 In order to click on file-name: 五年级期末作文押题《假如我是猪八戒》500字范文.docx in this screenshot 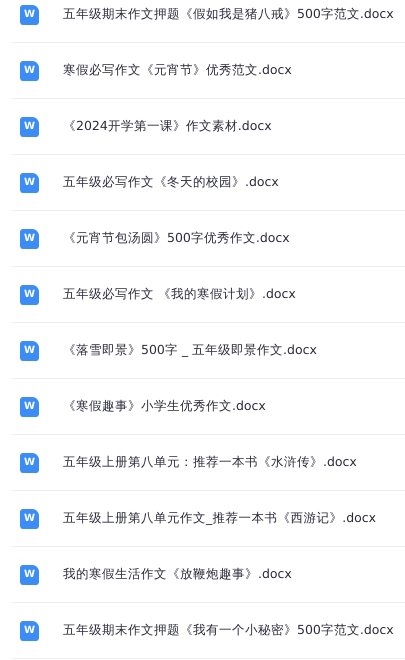, I will do `click(228, 14)`.